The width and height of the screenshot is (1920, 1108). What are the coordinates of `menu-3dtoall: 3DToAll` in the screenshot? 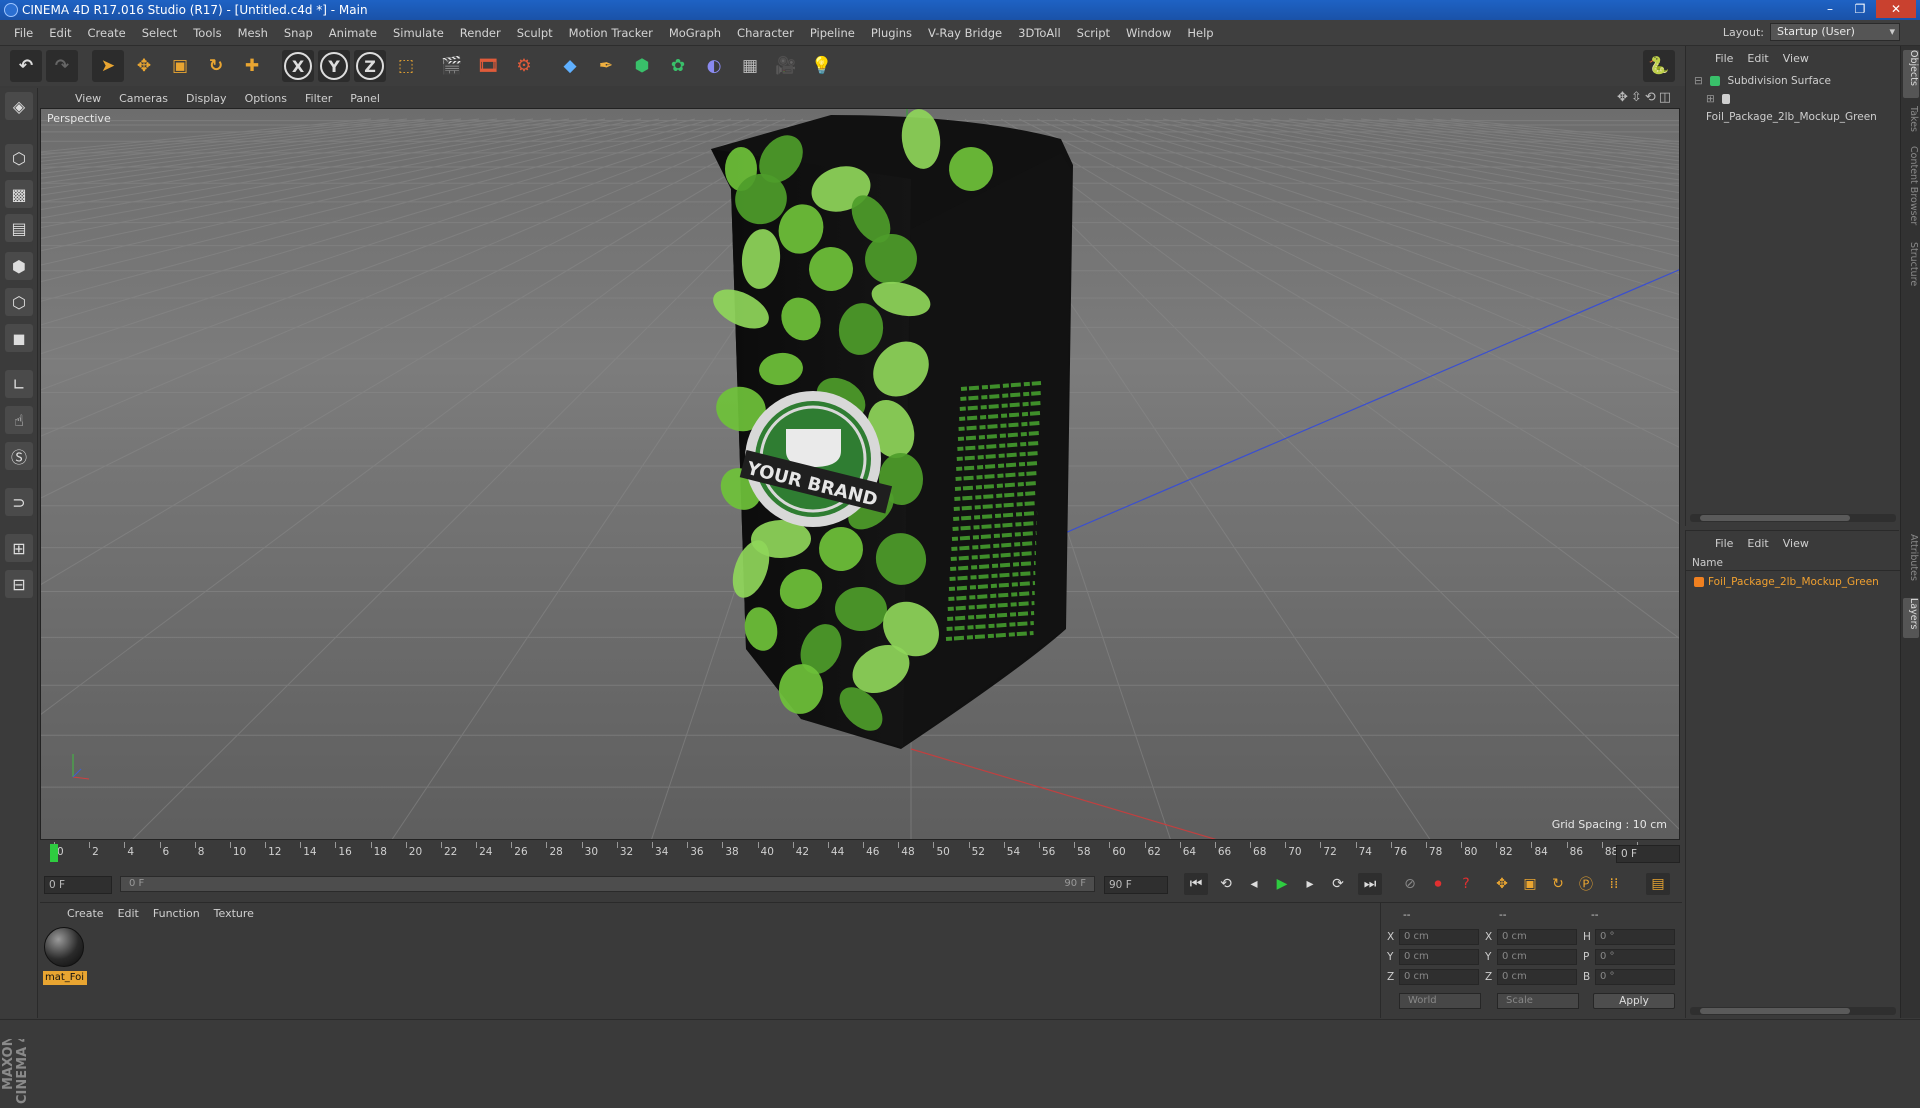 It's located at (1039, 33).